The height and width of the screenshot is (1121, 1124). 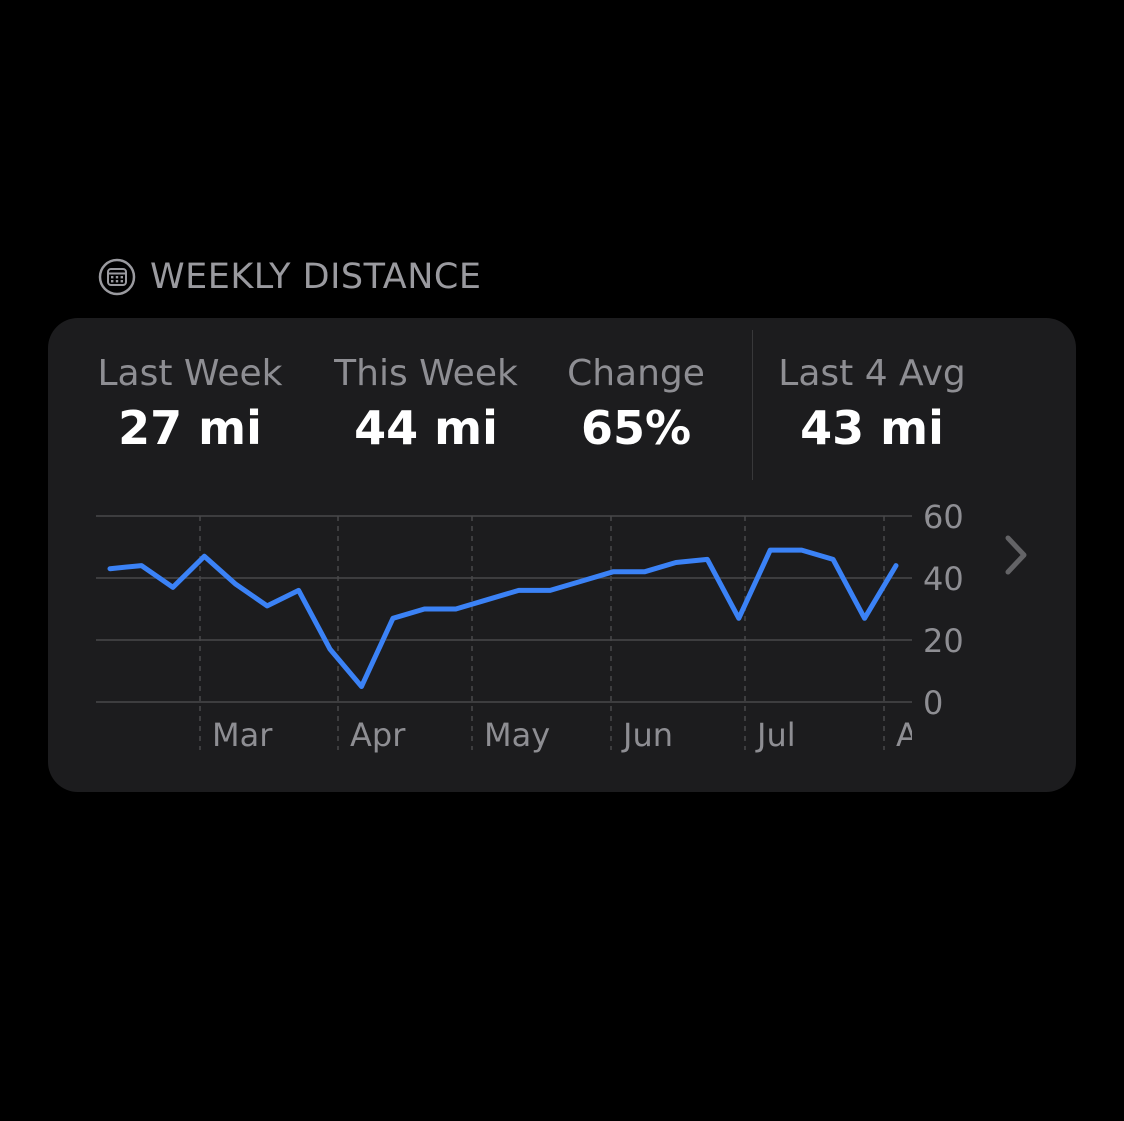 I want to click on calendar-icon, so click(x=117, y=277).